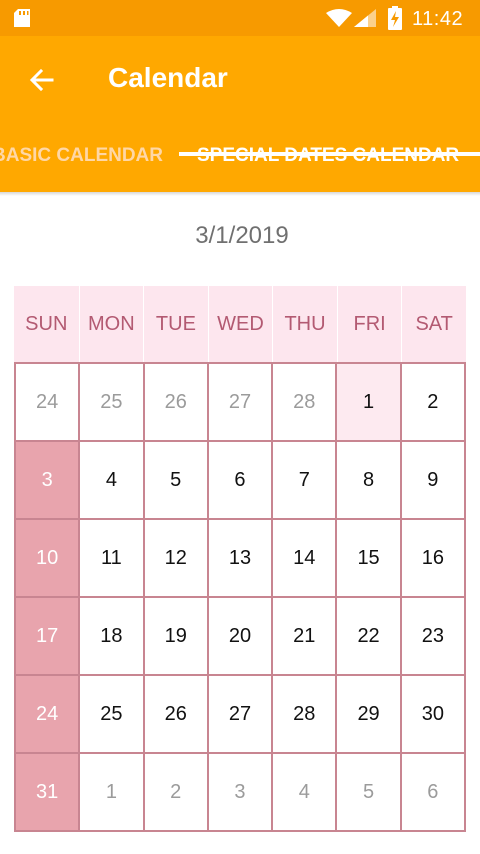 This screenshot has height=854, width=480. Describe the element at coordinates (365, 18) in the screenshot. I see `signal-icon` at that location.